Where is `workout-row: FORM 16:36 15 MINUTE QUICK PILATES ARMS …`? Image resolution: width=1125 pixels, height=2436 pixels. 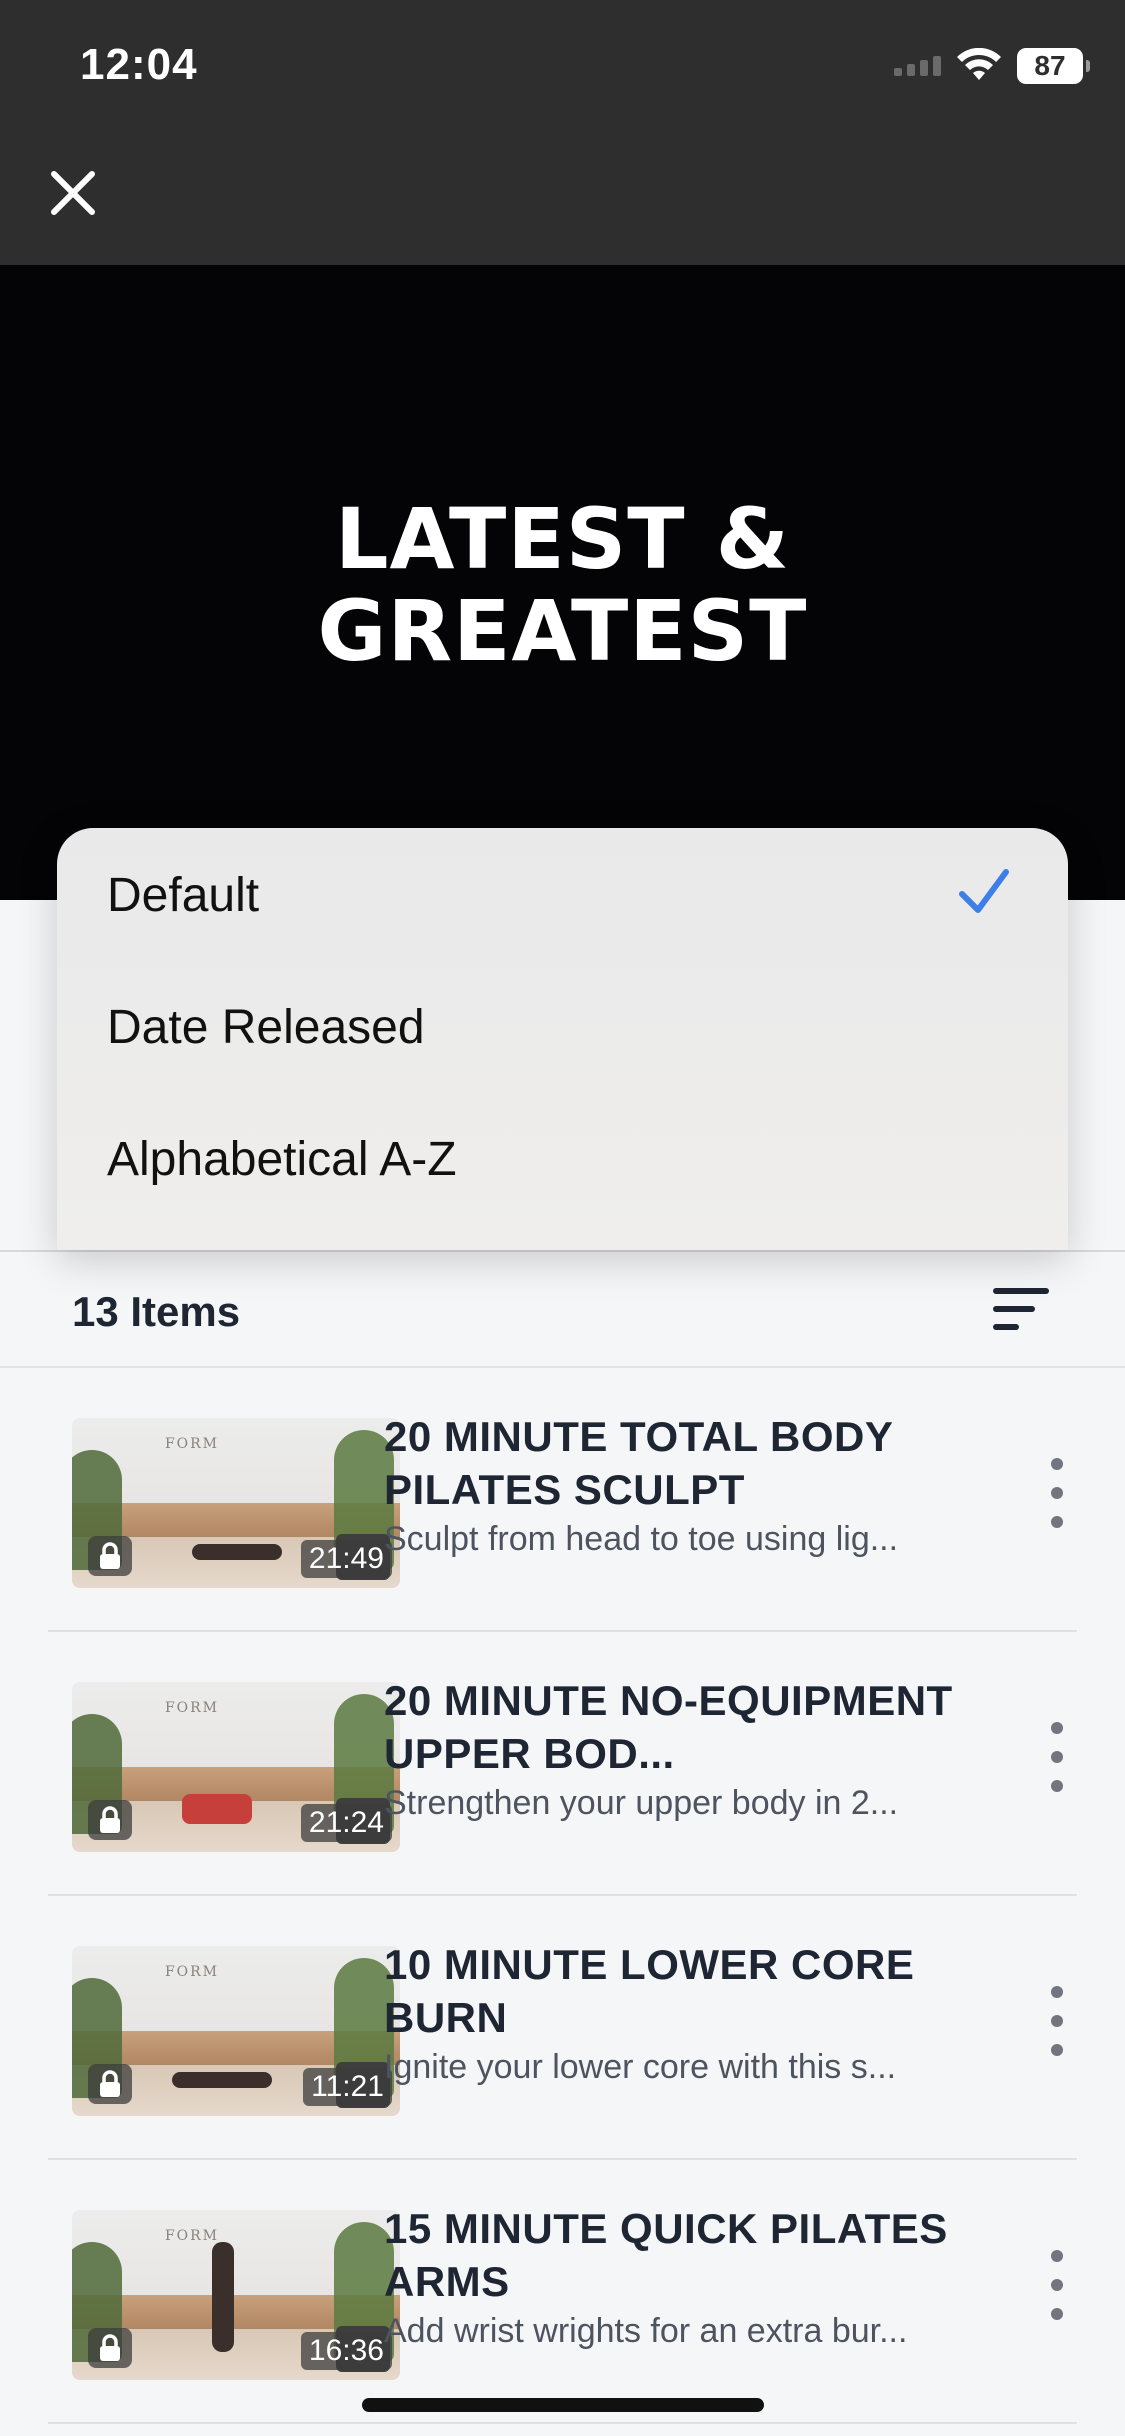
workout-row: FORM 16:36 15 MINUTE QUICK PILATES ARMS … is located at coordinates (562, 2292).